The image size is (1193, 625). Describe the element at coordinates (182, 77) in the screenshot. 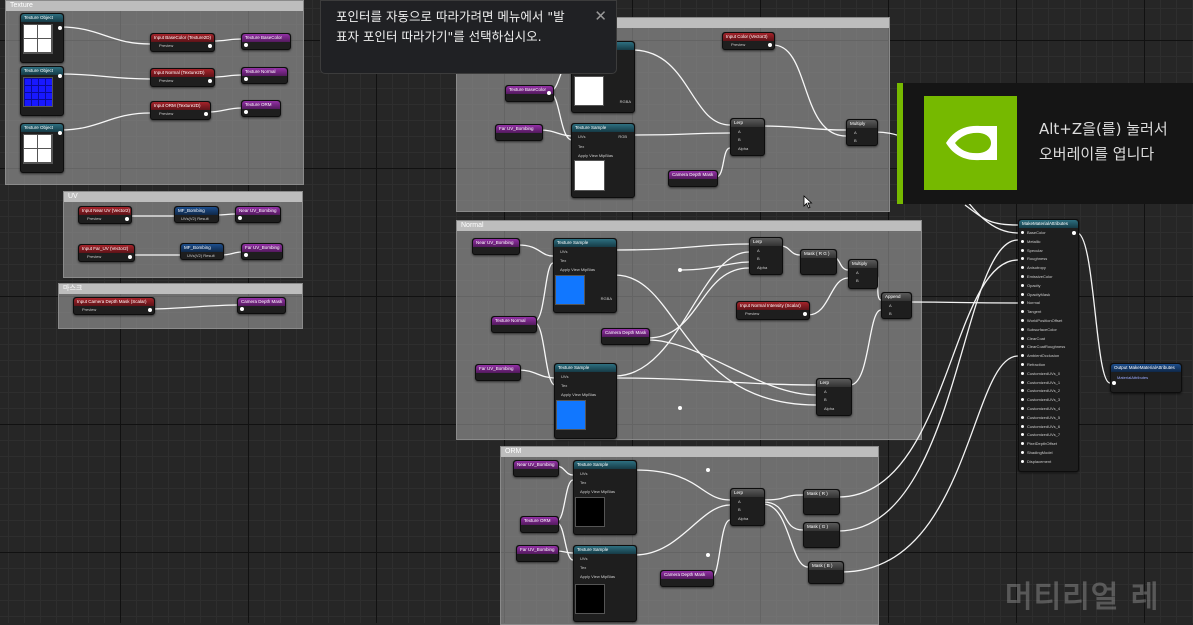

I see `input-normal-node: Input Normal (Texture2D) Preview` at that location.